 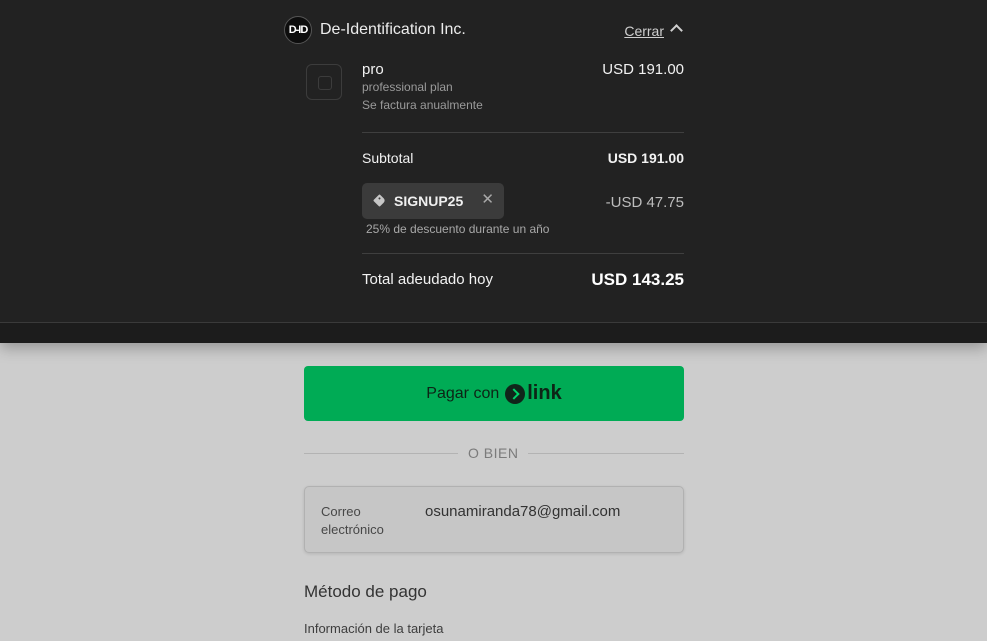 I want to click on email-label: Correo electrónico, so click(x=352, y=520).